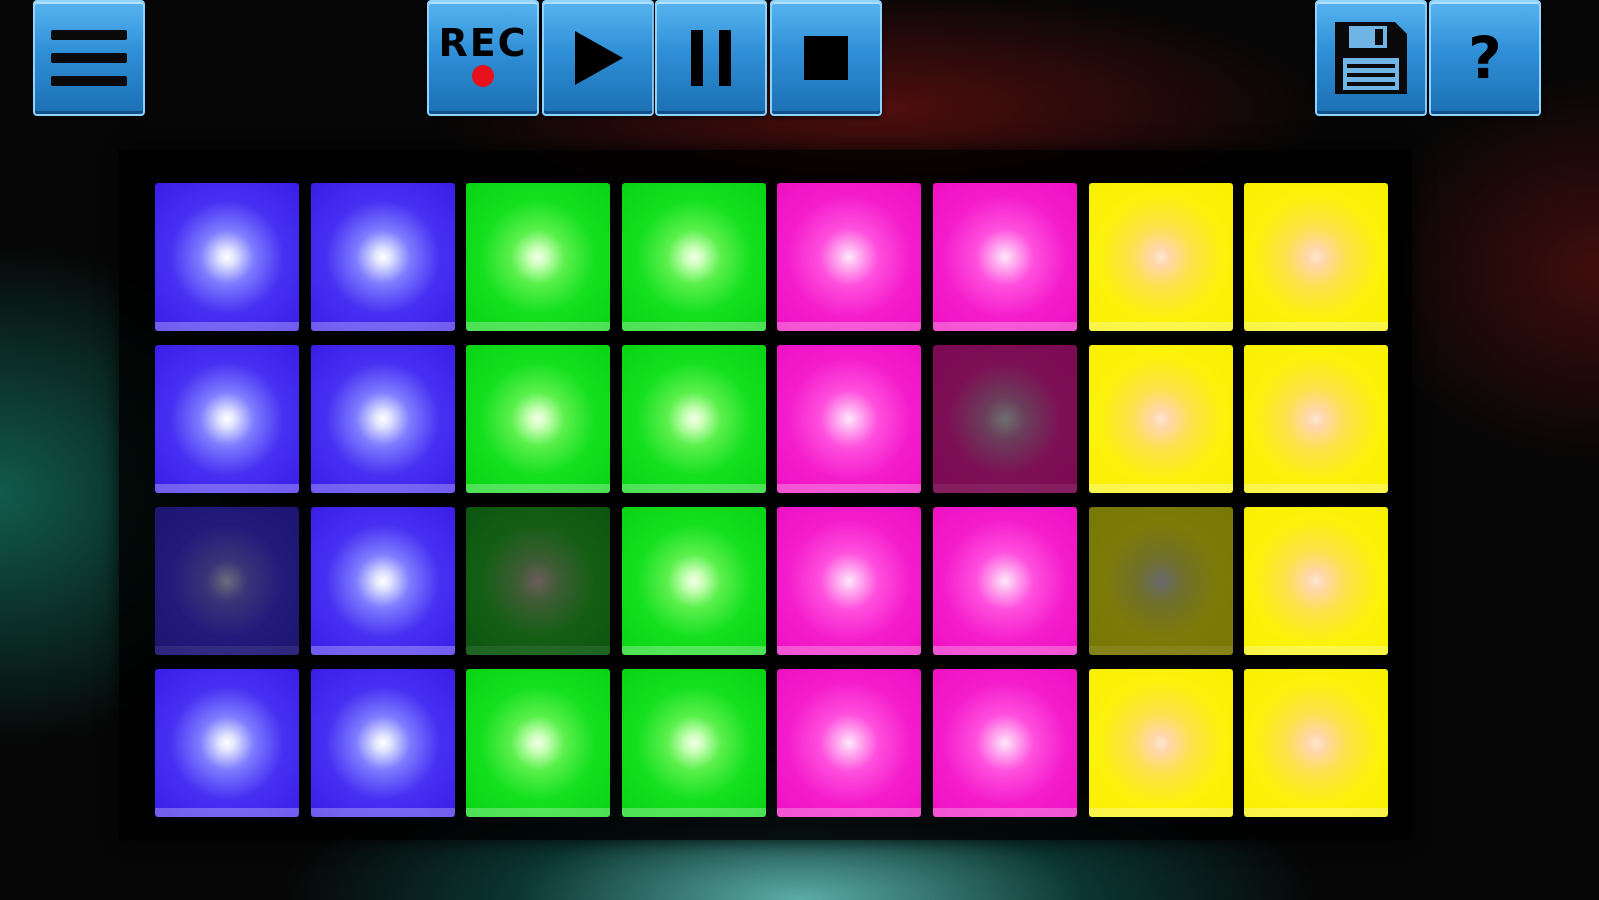 The image size is (1599, 900). Describe the element at coordinates (1316, 257) in the screenshot. I see `pad-yellow-r1-c8` at that location.